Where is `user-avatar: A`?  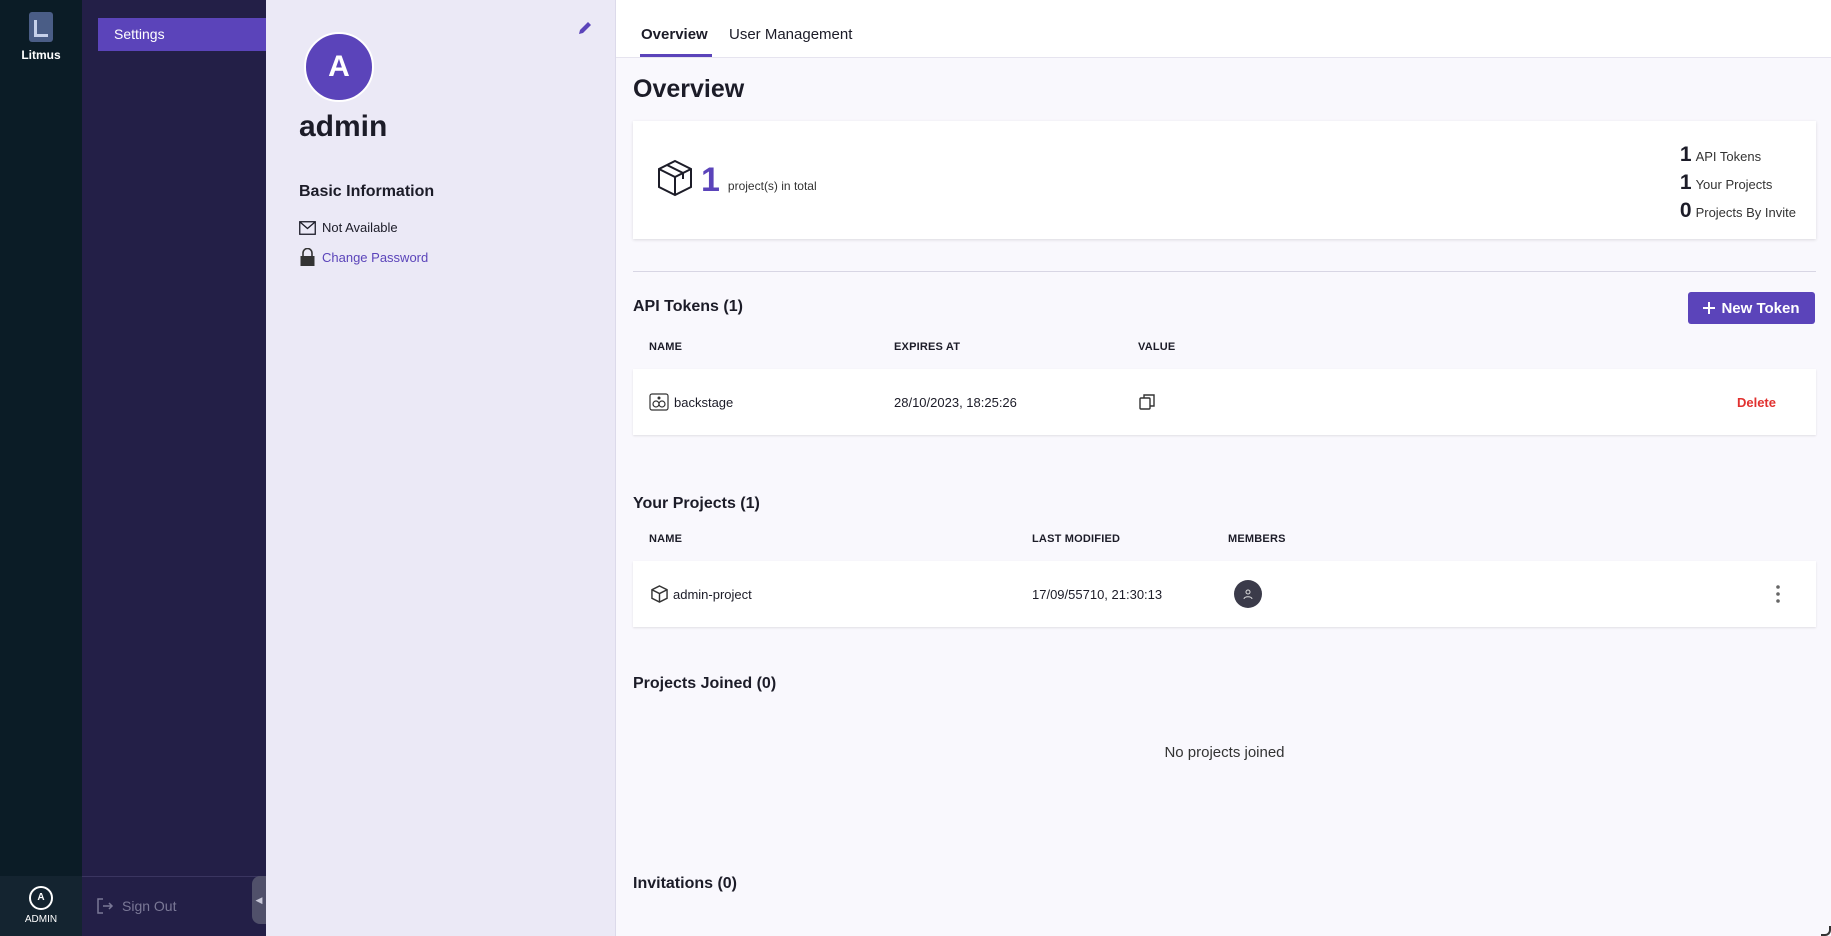 user-avatar: A is located at coordinates (41, 898).